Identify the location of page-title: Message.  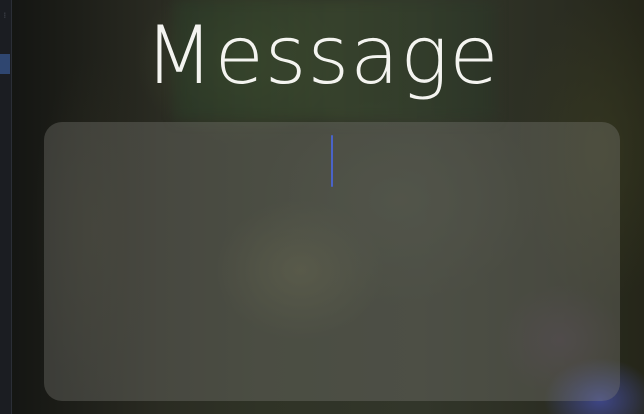
(322, 55).